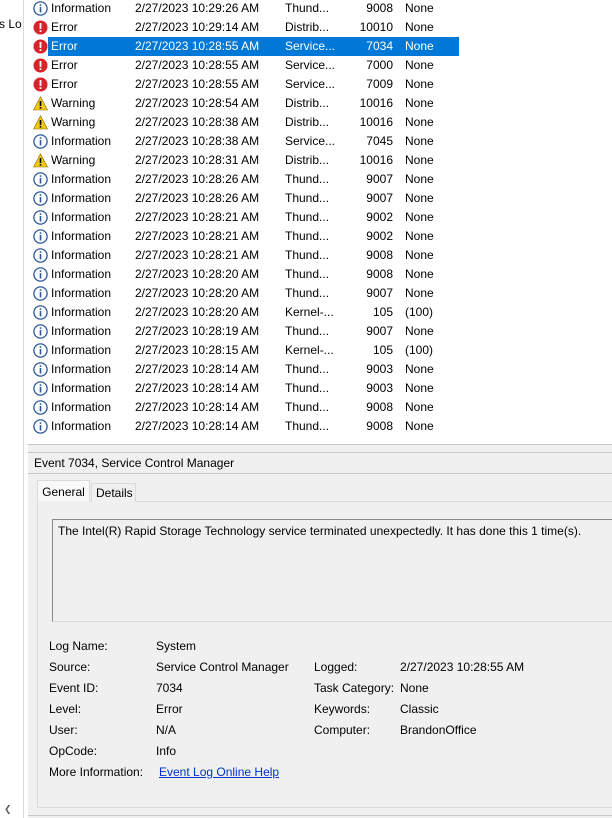 Image resolution: width=612 pixels, height=818 pixels. What do you see at coordinates (379, 141) in the screenshot?
I see `event-id: 7045` at bounding box center [379, 141].